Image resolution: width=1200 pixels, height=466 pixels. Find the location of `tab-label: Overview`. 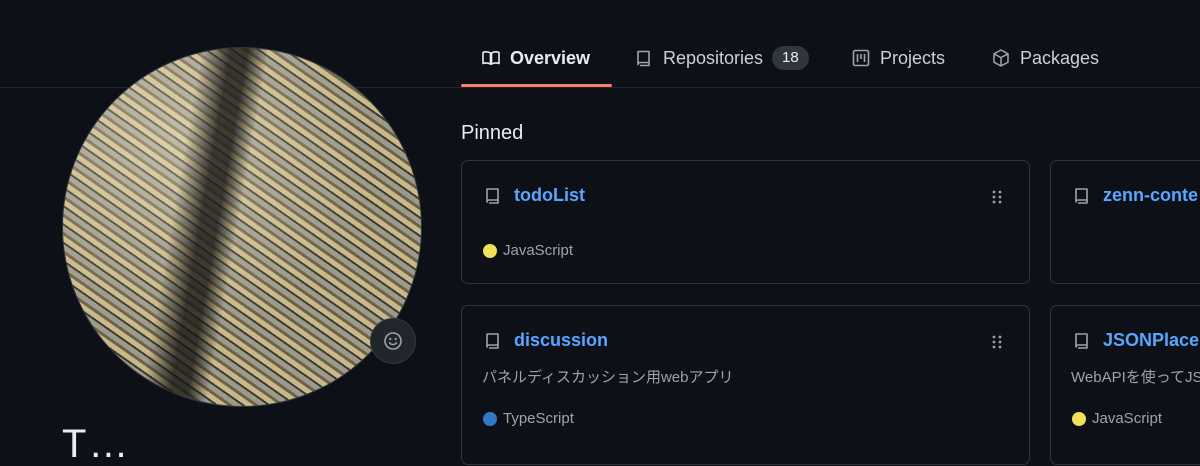

tab-label: Overview is located at coordinates (550, 57).